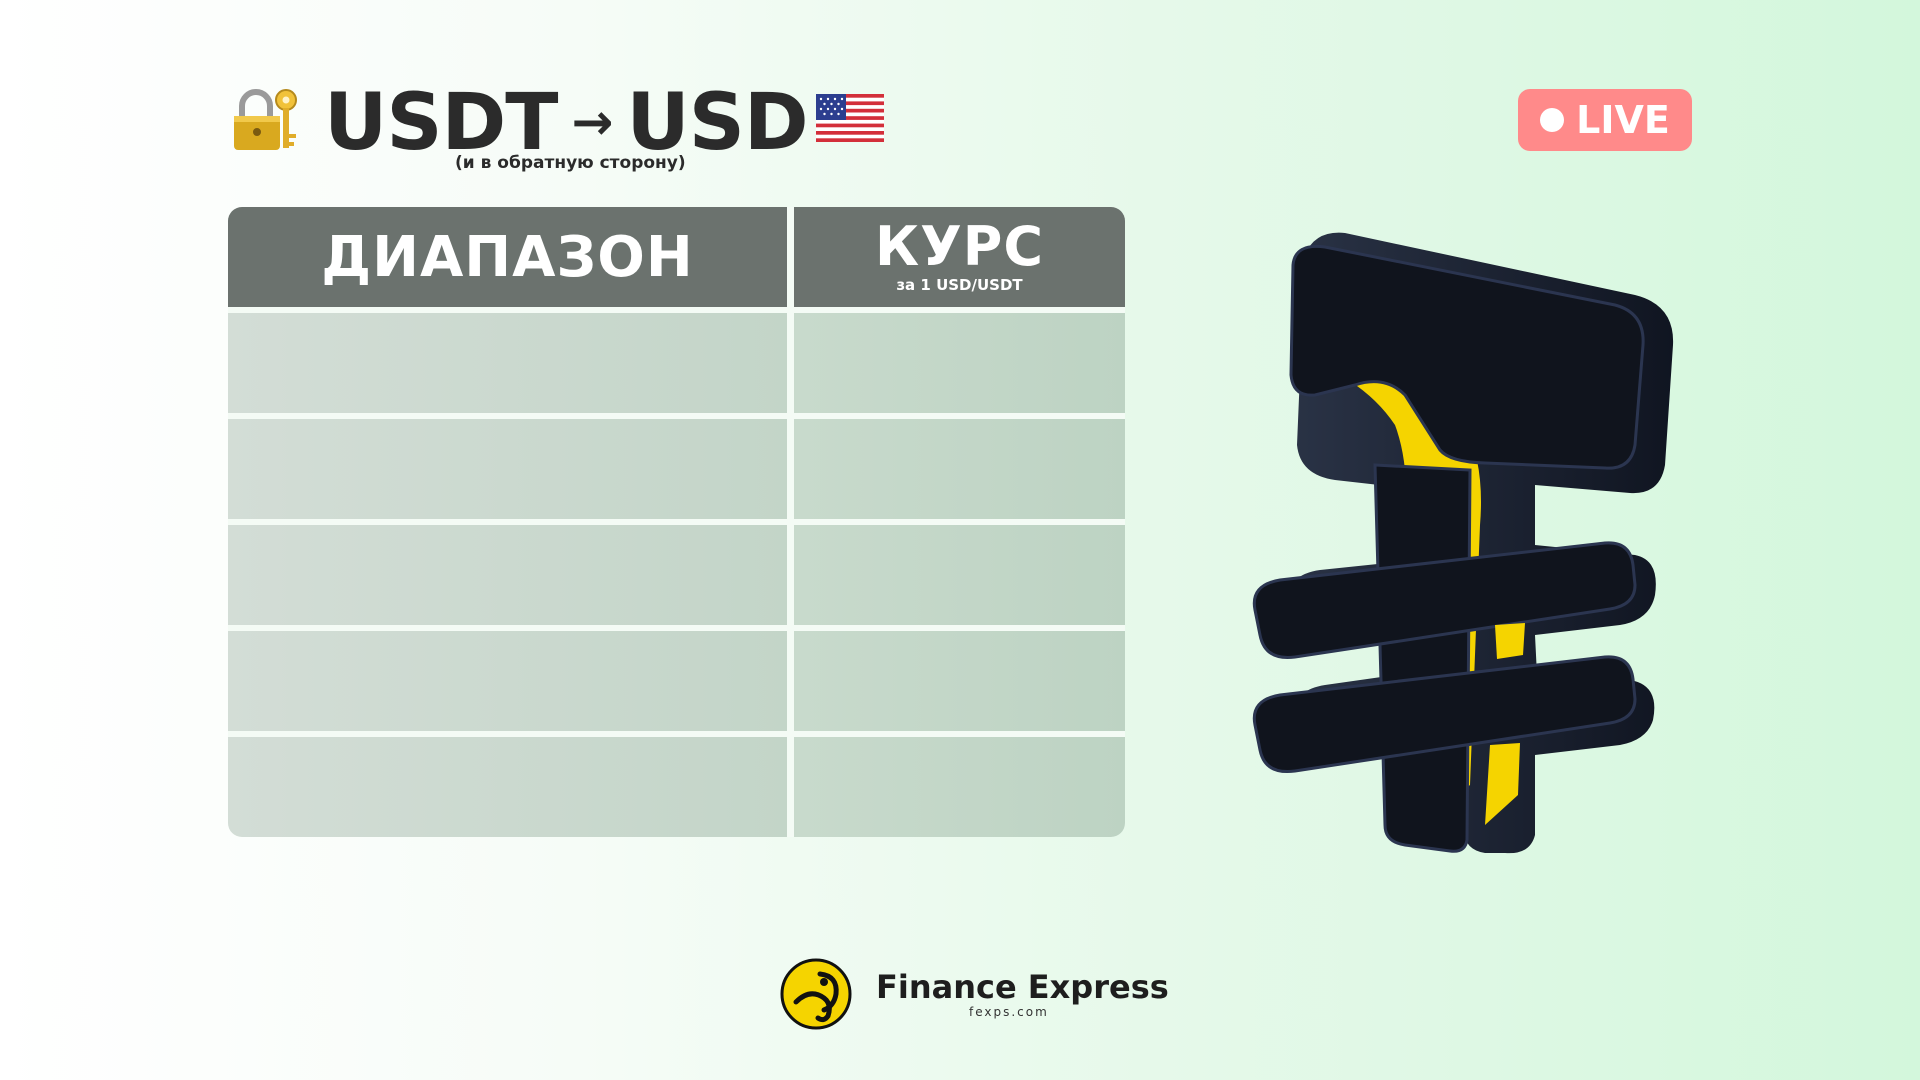 The width and height of the screenshot is (1920, 1080). I want to click on header-range-label: ДИАПАЗОН, so click(507, 257).